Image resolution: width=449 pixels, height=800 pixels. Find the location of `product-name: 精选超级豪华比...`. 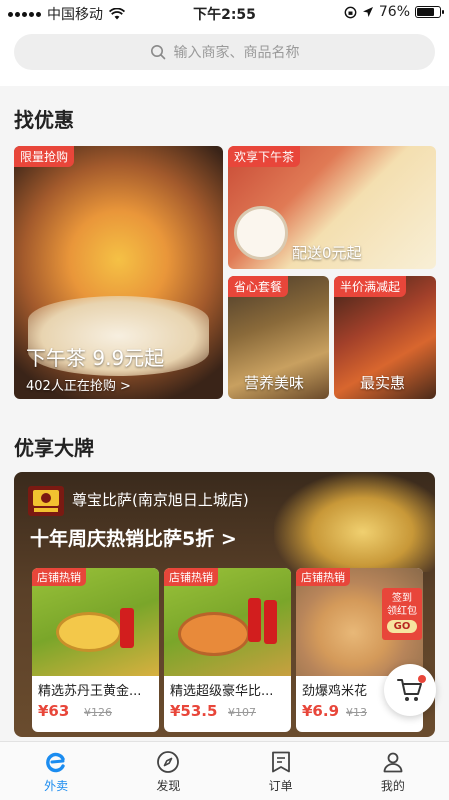

product-name: 精选超级豪华比... is located at coordinates (222, 691).